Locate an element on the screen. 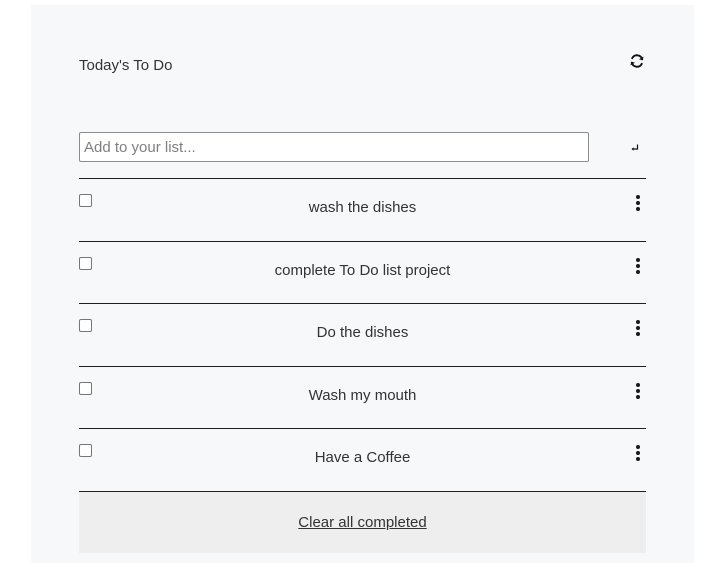  add-item-input is located at coordinates (334, 147).